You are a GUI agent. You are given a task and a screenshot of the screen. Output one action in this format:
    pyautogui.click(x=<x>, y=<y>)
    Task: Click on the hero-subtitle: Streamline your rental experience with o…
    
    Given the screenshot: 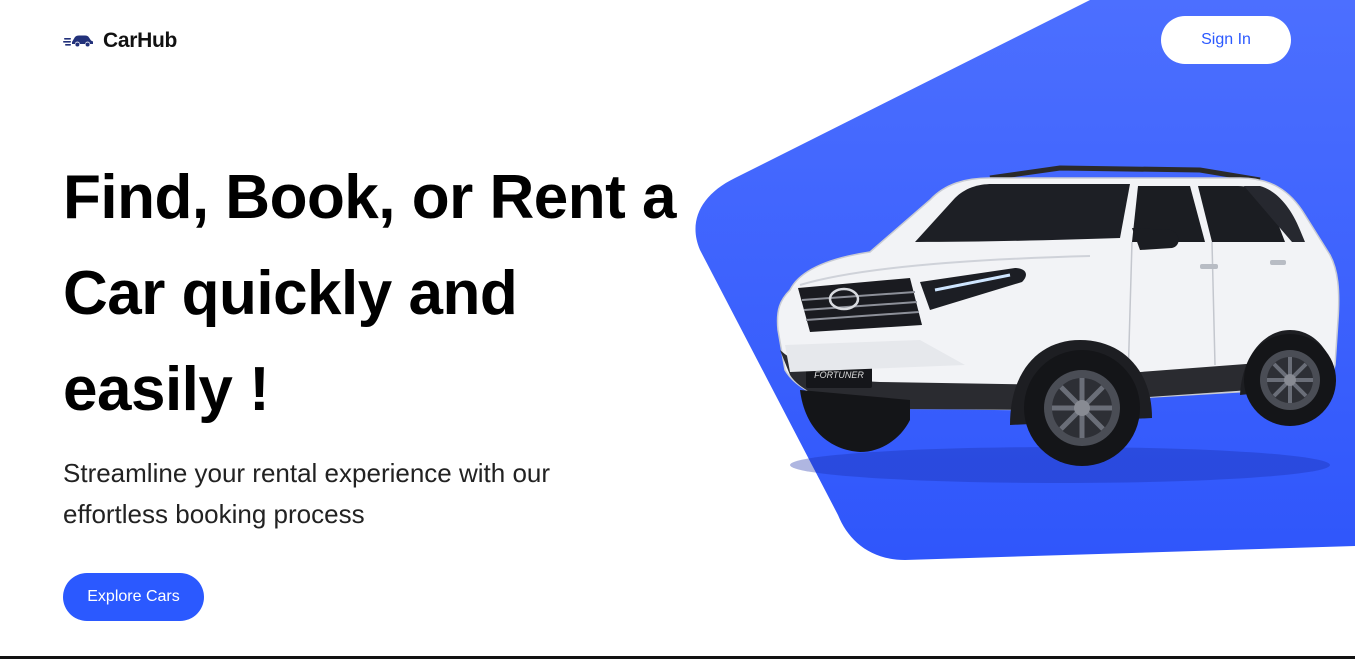 What is the action you would take?
    pyautogui.click(x=307, y=493)
    